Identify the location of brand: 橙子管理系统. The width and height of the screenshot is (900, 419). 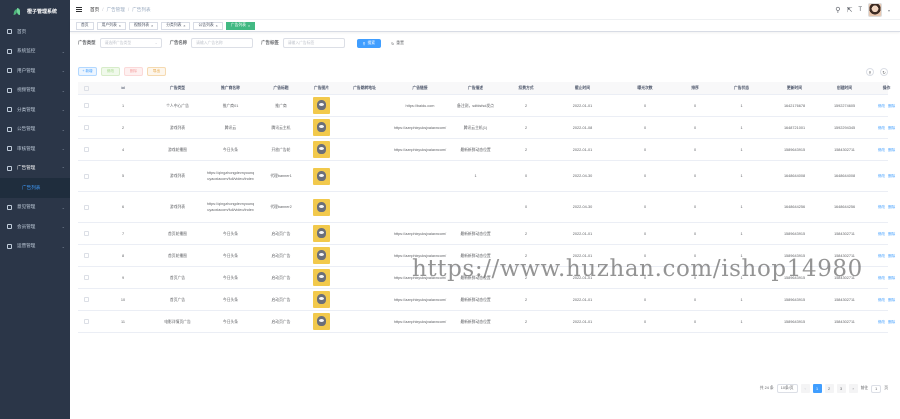
(35, 11).